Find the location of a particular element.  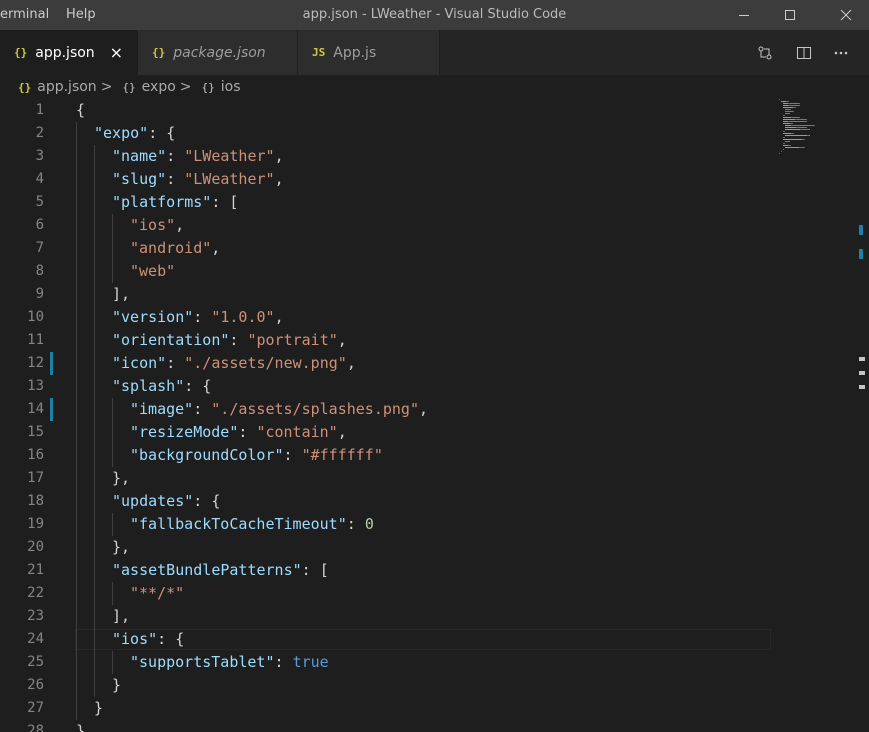

code-line: 26} is located at coordinates (434, 685).